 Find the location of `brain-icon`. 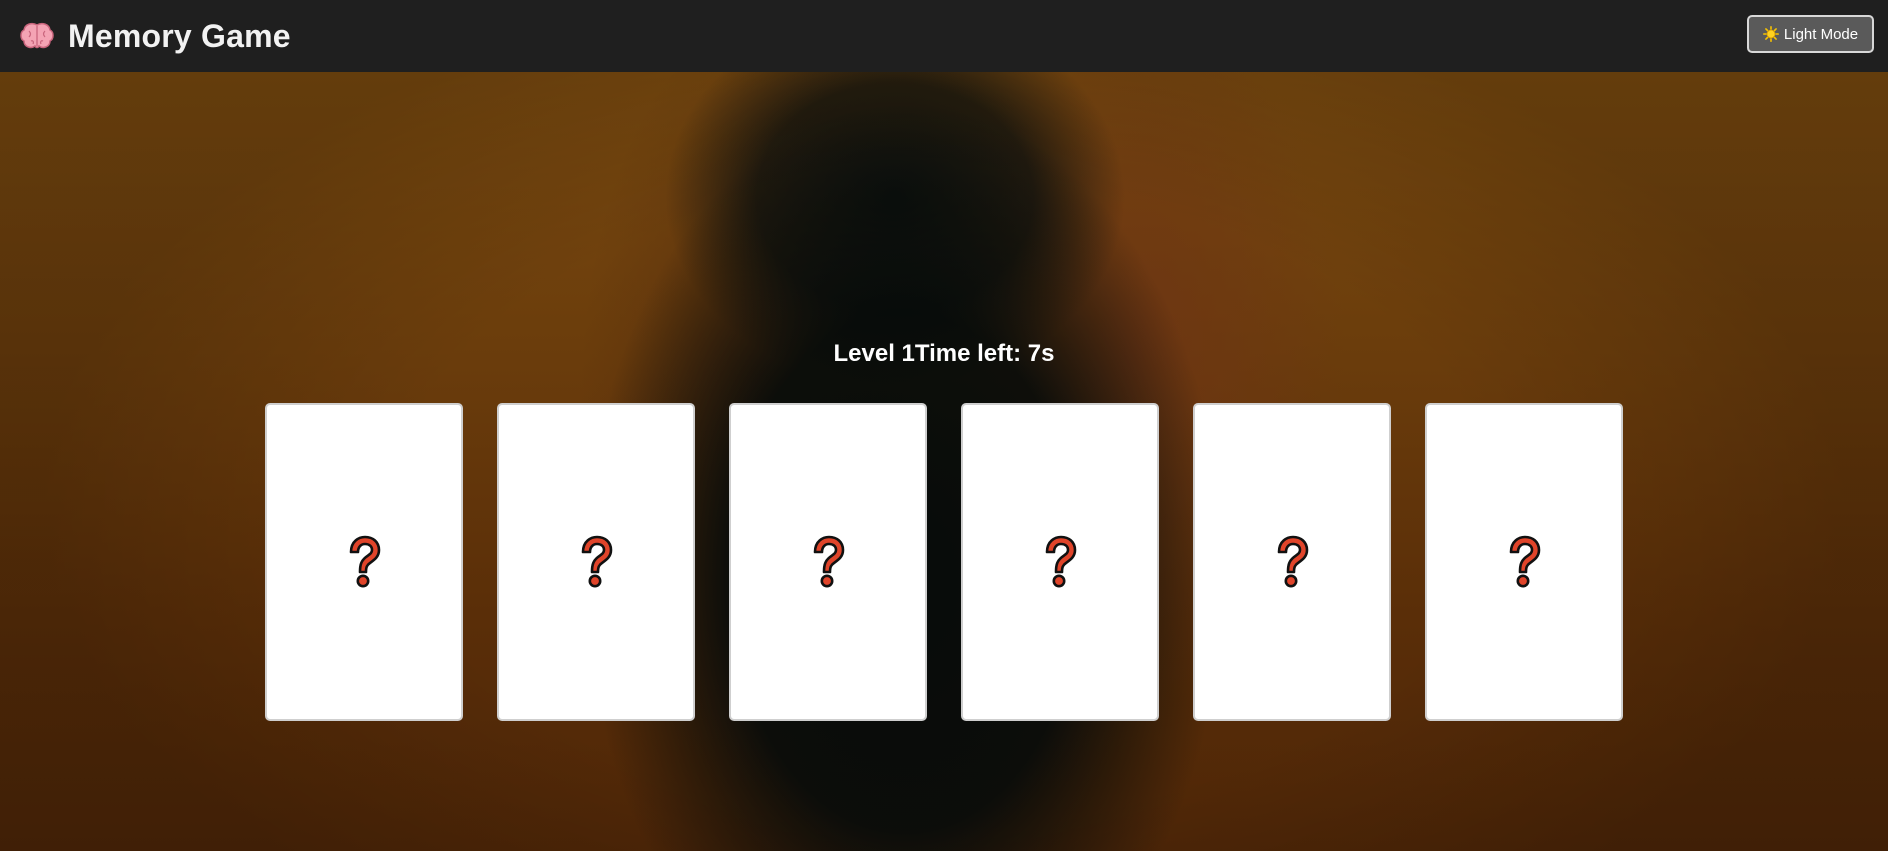

brain-icon is located at coordinates (37, 36).